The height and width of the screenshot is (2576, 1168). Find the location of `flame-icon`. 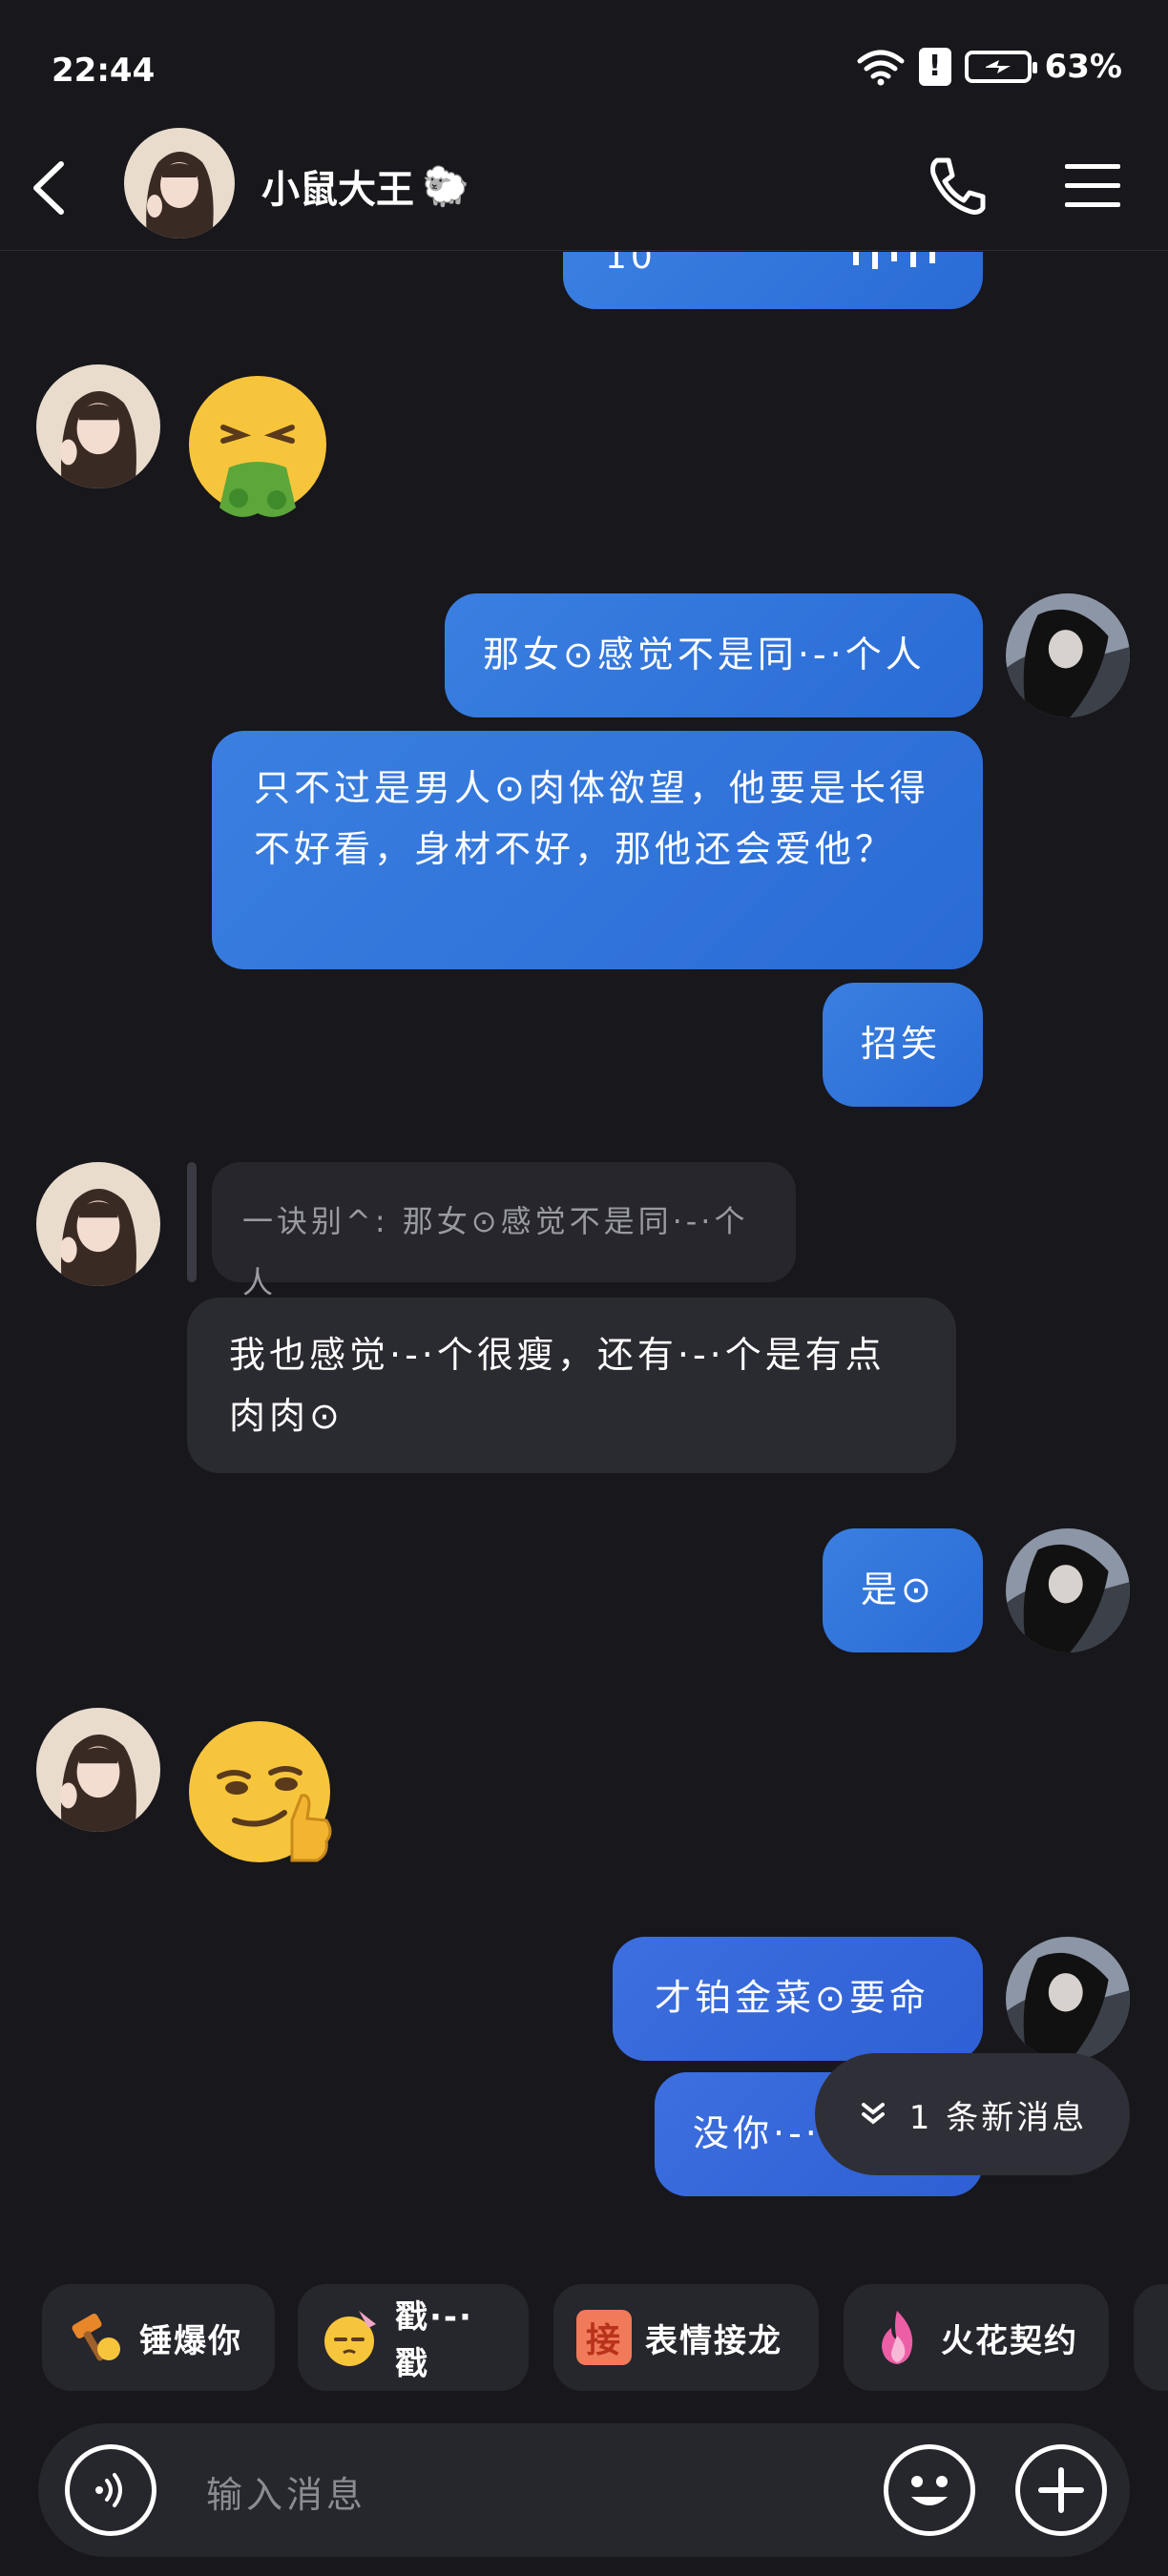

flame-icon is located at coordinates (897, 2337).